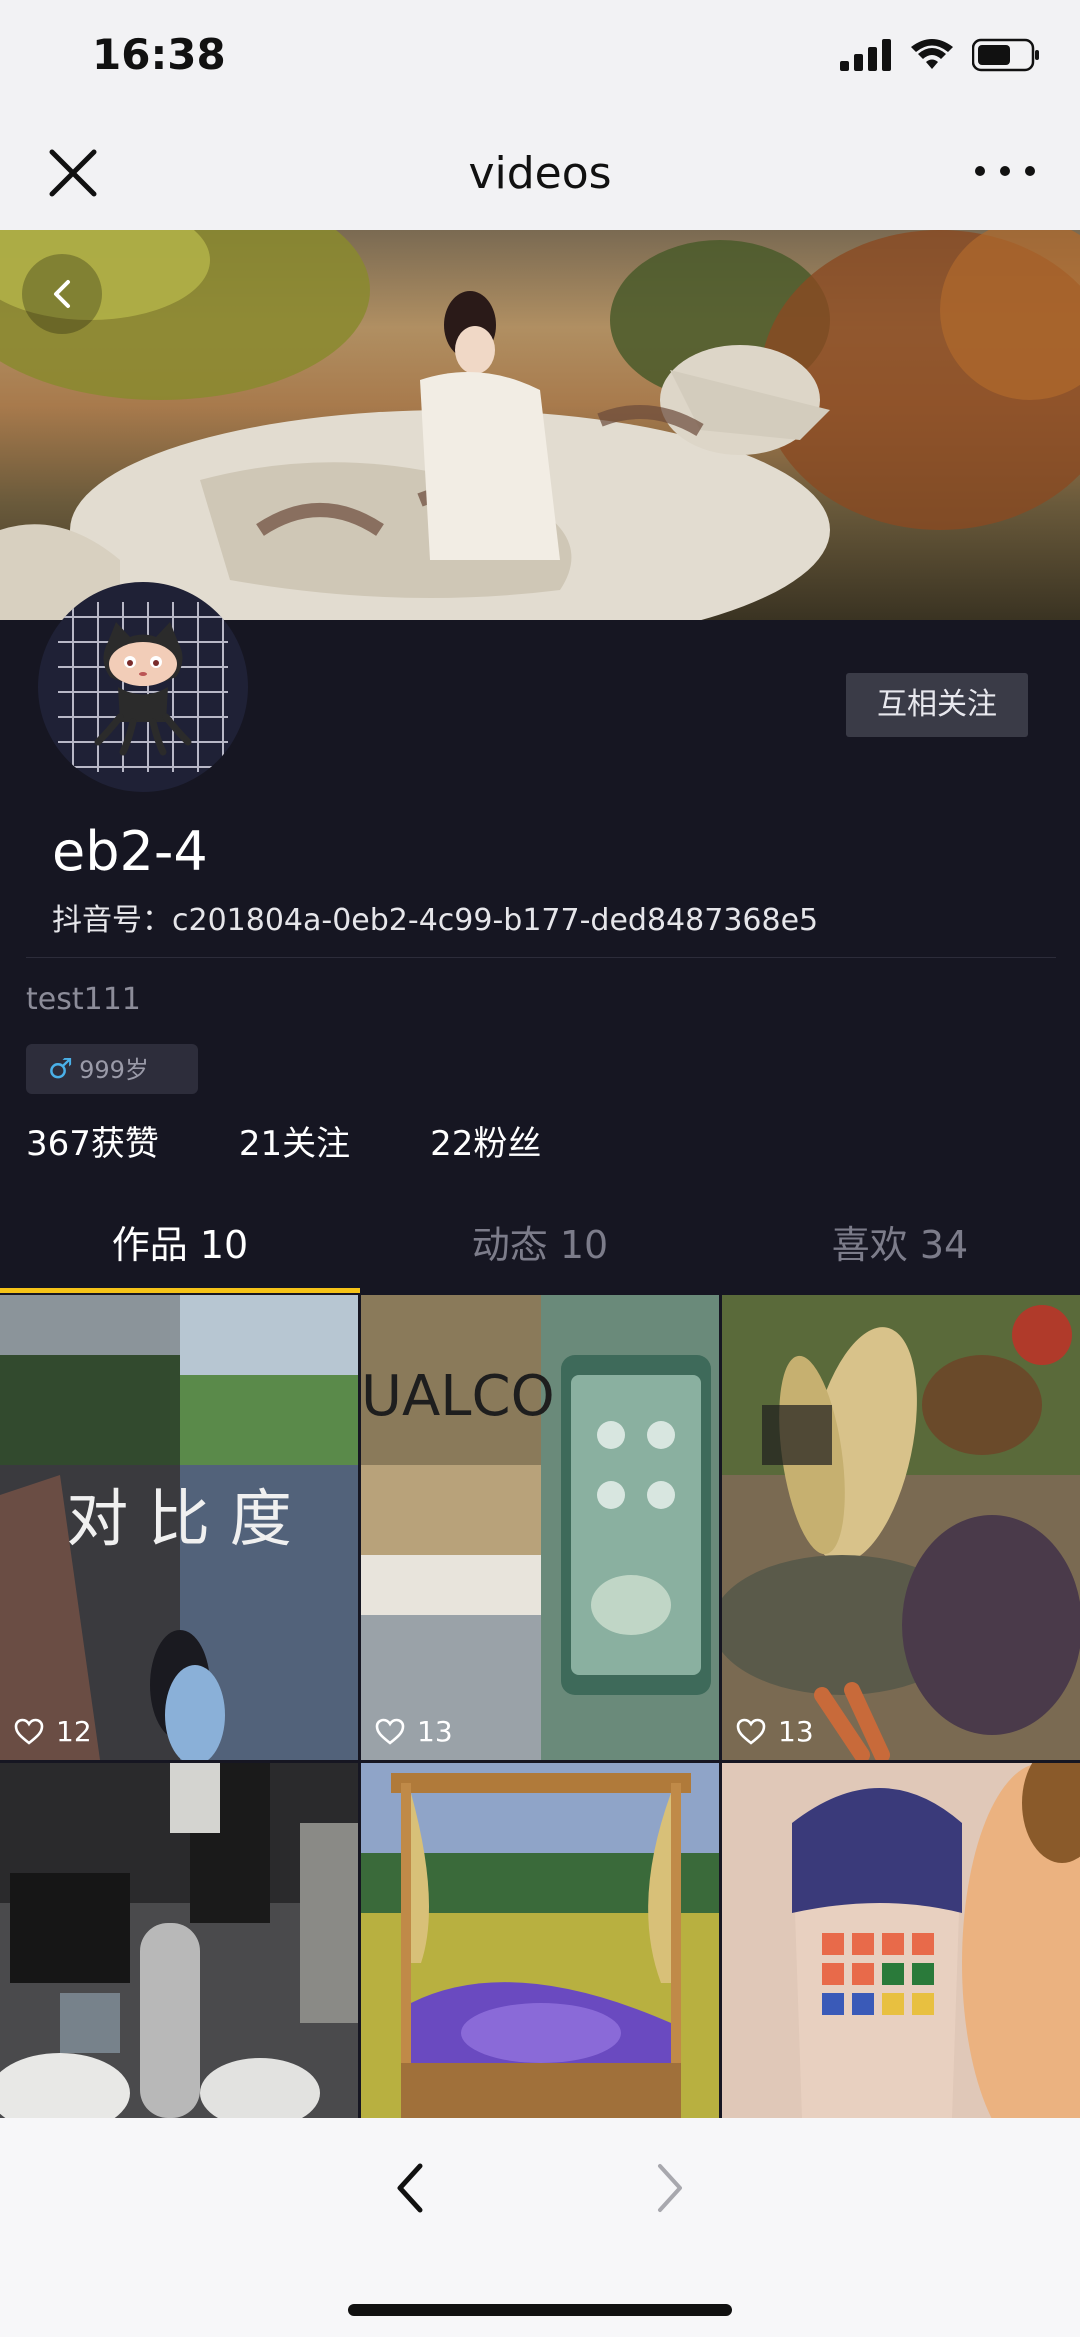 The width and height of the screenshot is (1080, 2337). I want to click on username: eb2-4, so click(130, 851).